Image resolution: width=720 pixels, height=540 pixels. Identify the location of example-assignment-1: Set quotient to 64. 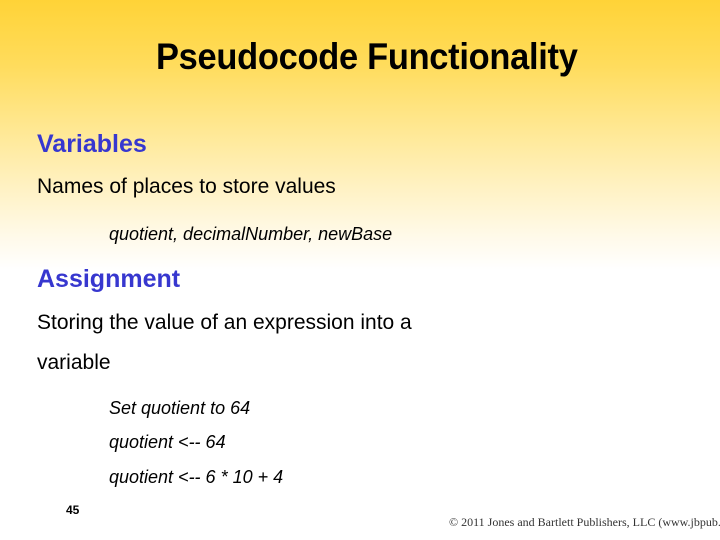
(180, 408).